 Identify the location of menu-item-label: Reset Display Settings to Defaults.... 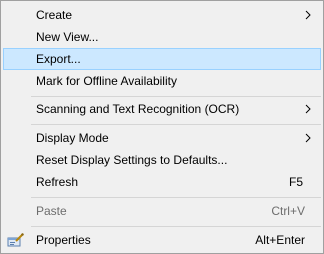
(132, 160).